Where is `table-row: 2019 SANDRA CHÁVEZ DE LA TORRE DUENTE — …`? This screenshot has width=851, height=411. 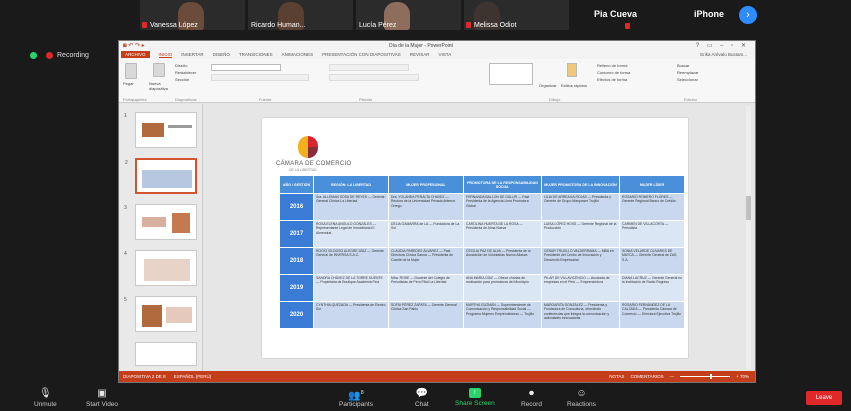
table-row: 2019 SANDRA CHÁVEZ DE LA TORRE DUENTE — … is located at coordinates (482, 288).